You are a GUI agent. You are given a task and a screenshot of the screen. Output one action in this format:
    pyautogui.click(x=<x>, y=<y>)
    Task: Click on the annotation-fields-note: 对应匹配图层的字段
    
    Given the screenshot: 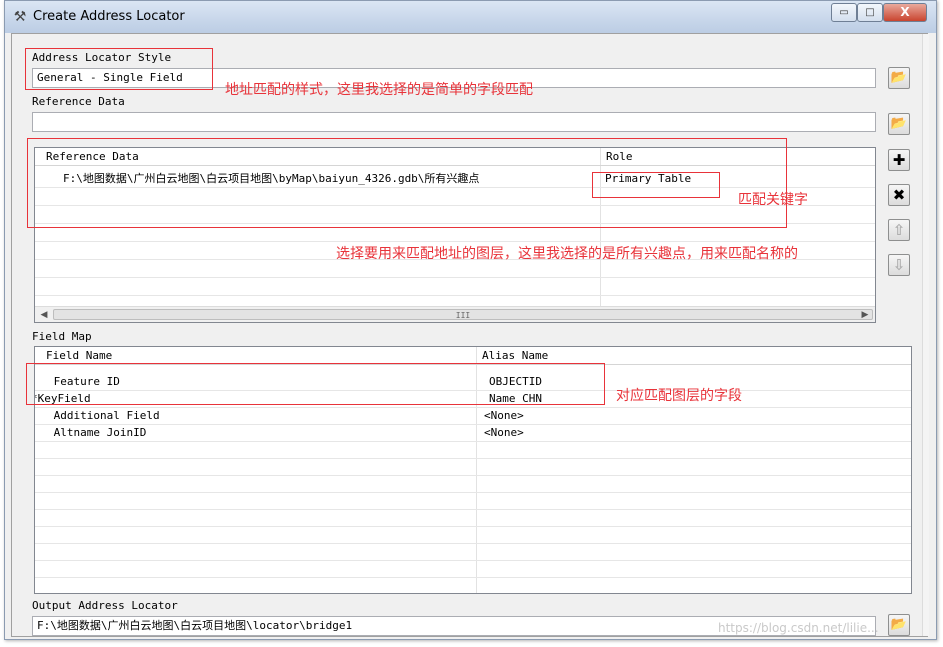 What is the action you would take?
    pyautogui.click(x=679, y=396)
    